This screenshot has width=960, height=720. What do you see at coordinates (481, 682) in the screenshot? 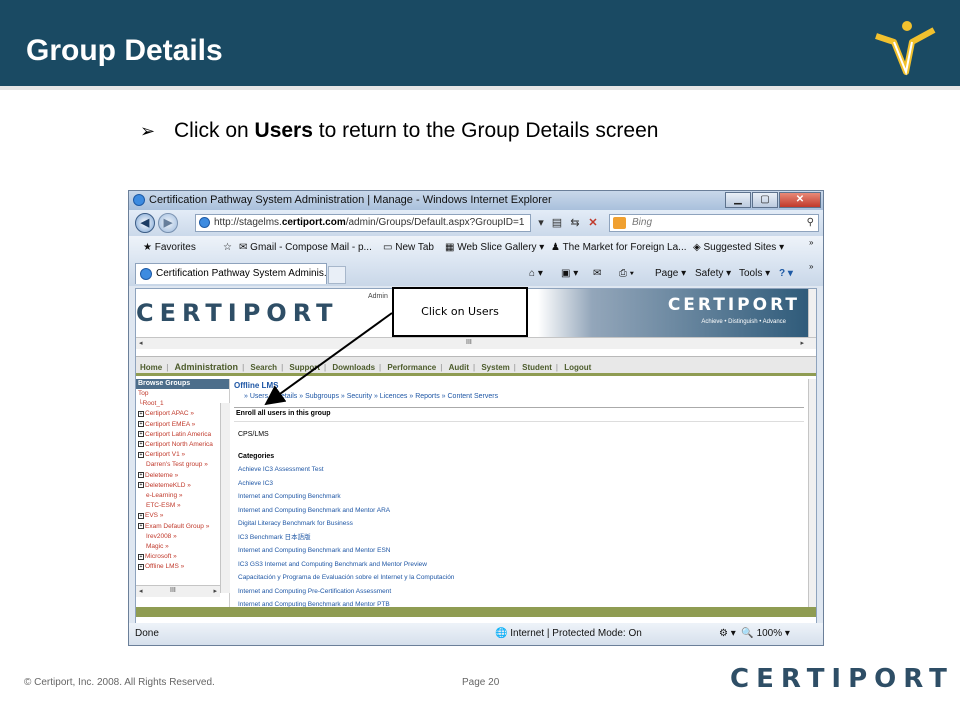
I see `footer-page-number: Page 20` at bounding box center [481, 682].